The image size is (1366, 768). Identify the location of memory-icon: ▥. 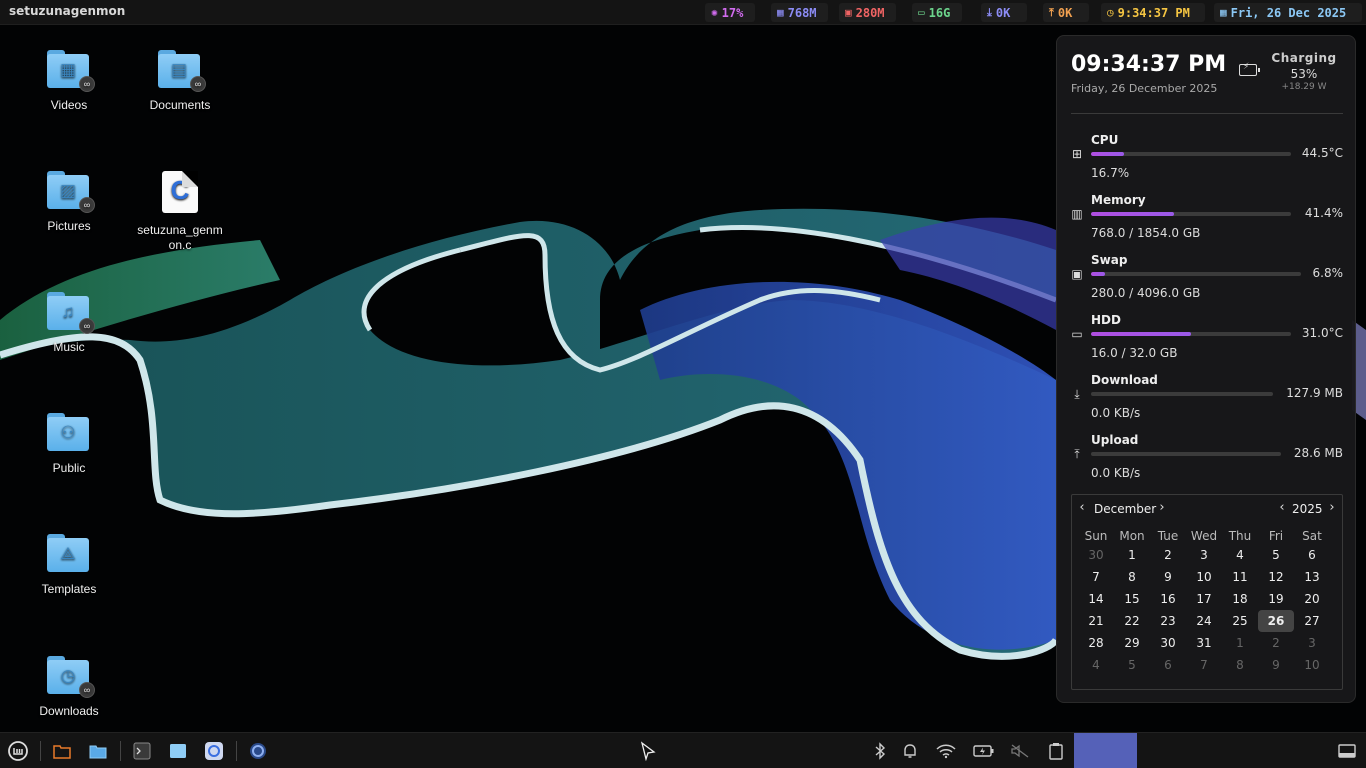
(1077, 214).